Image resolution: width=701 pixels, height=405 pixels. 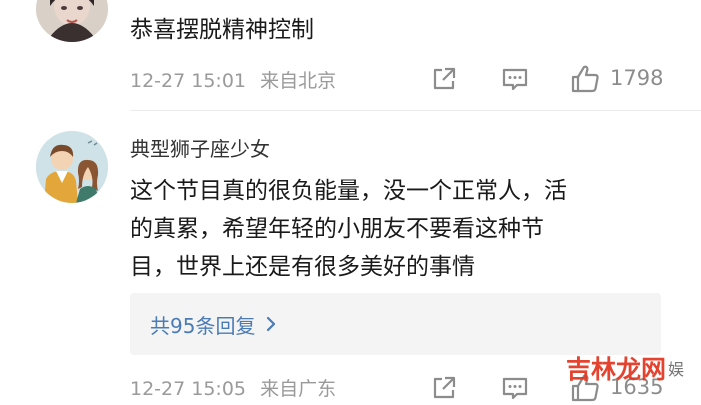 I want to click on comment-time: 12-27 15:01, so click(x=188, y=81).